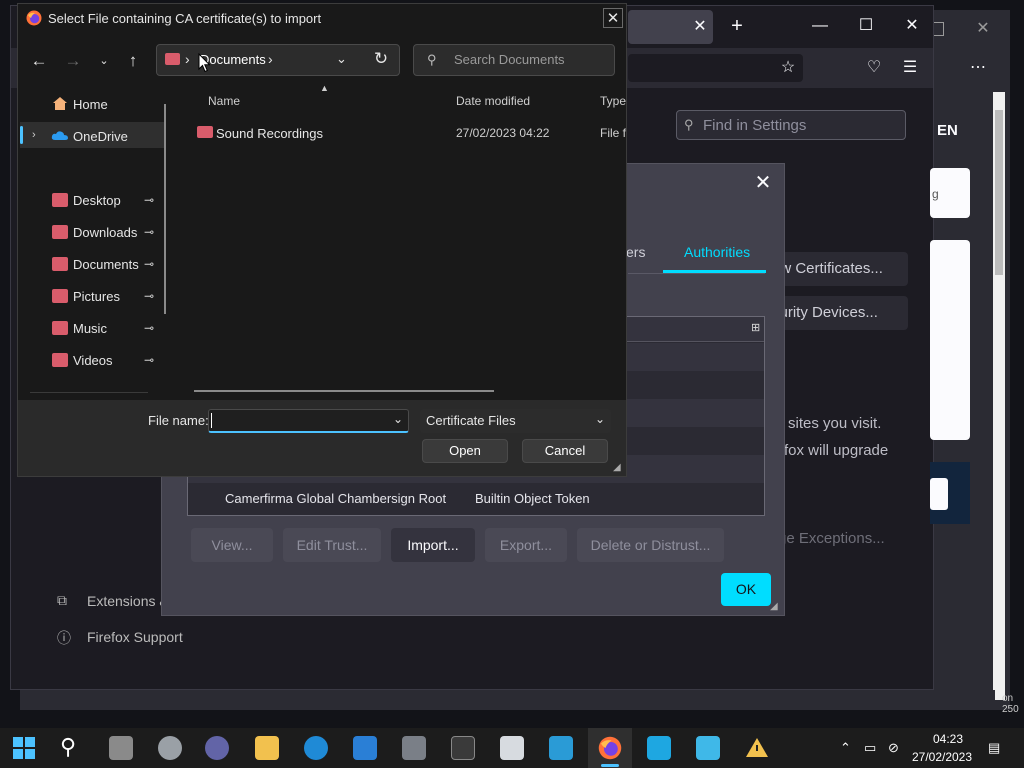  I want to click on sidebar-item-music: Music, so click(100, 328).